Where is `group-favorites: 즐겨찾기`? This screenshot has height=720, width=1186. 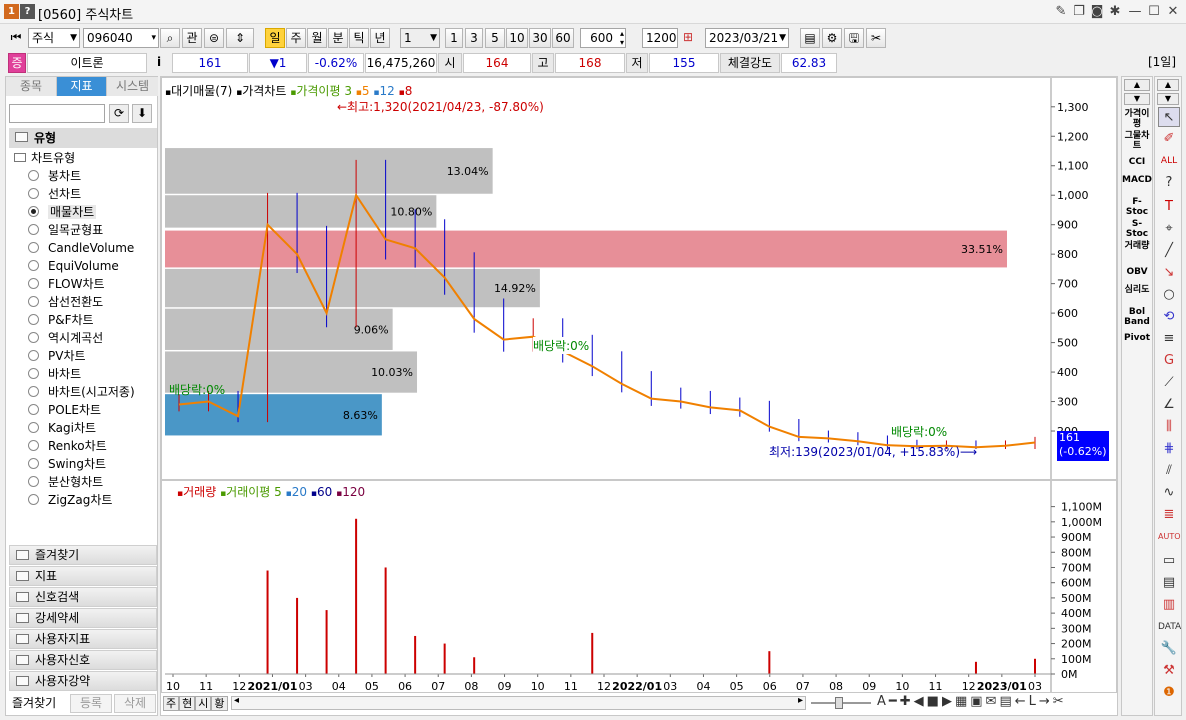 group-favorites: 즐겨찾기 is located at coordinates (83, 555).